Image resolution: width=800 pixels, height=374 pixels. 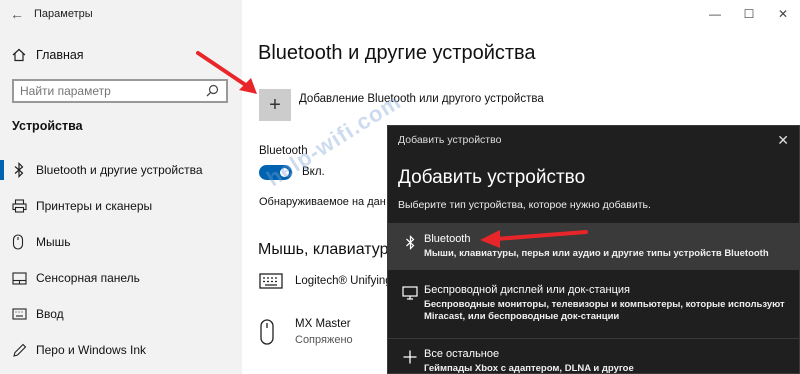 I want to click on back-button: ←, so click(x=17, y=14).